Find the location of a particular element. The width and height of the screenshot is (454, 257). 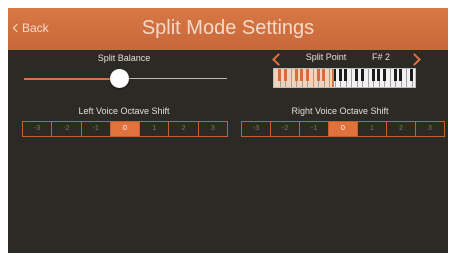

left-octave-option: 0 is located at coordinates (125, 129).